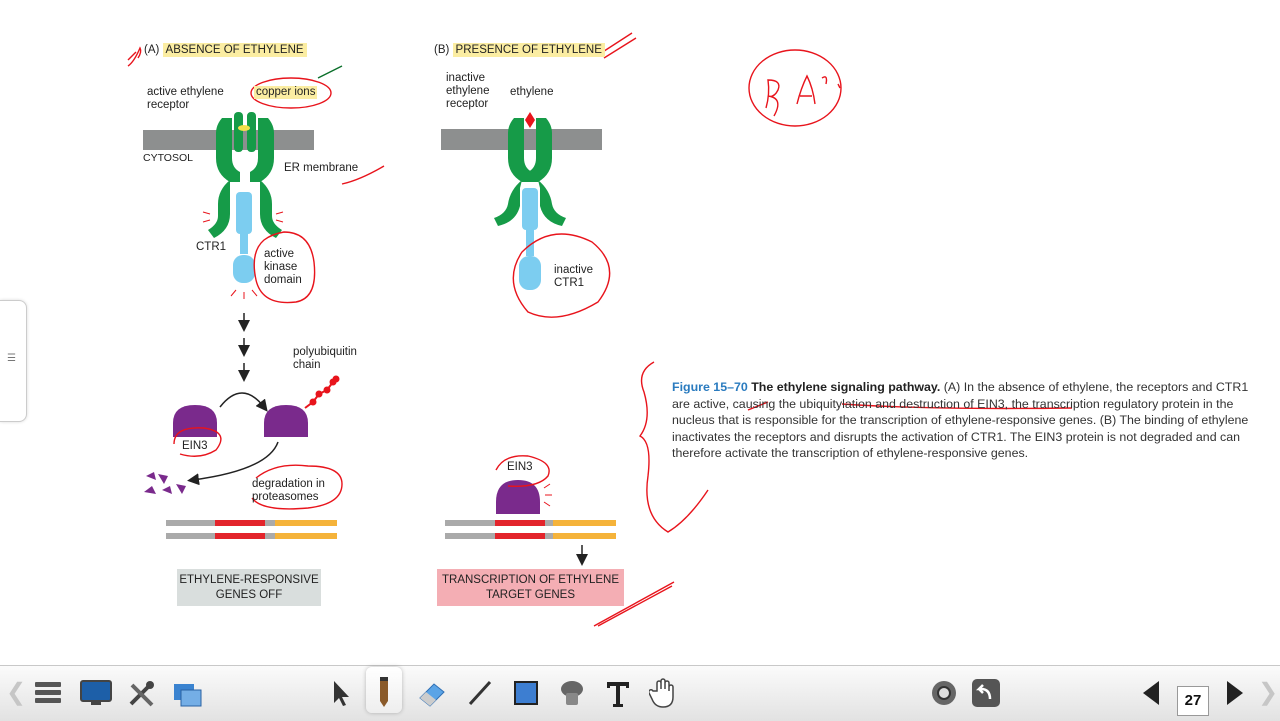 The height and width of the screenshot is (721, 1280). I want to click on active-kinase-label: active kinase domain, so click(283, 267).